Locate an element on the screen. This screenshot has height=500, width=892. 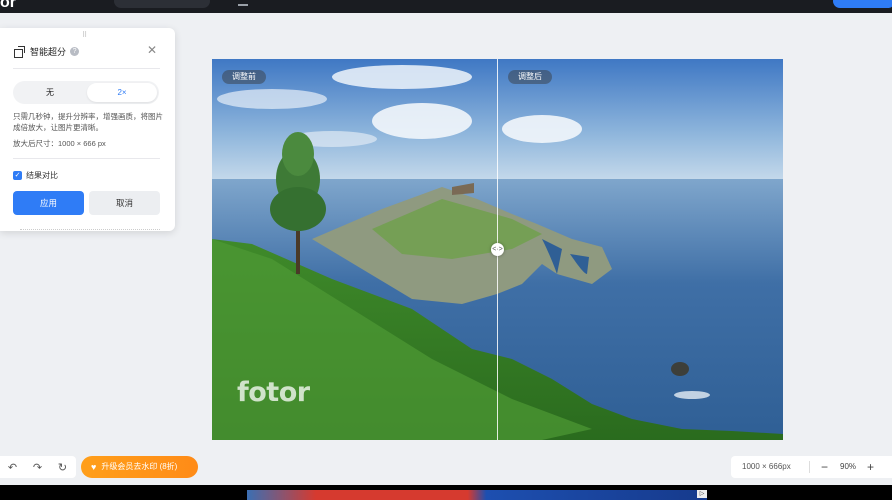
ad-banner is located at coordinates (477, 495).